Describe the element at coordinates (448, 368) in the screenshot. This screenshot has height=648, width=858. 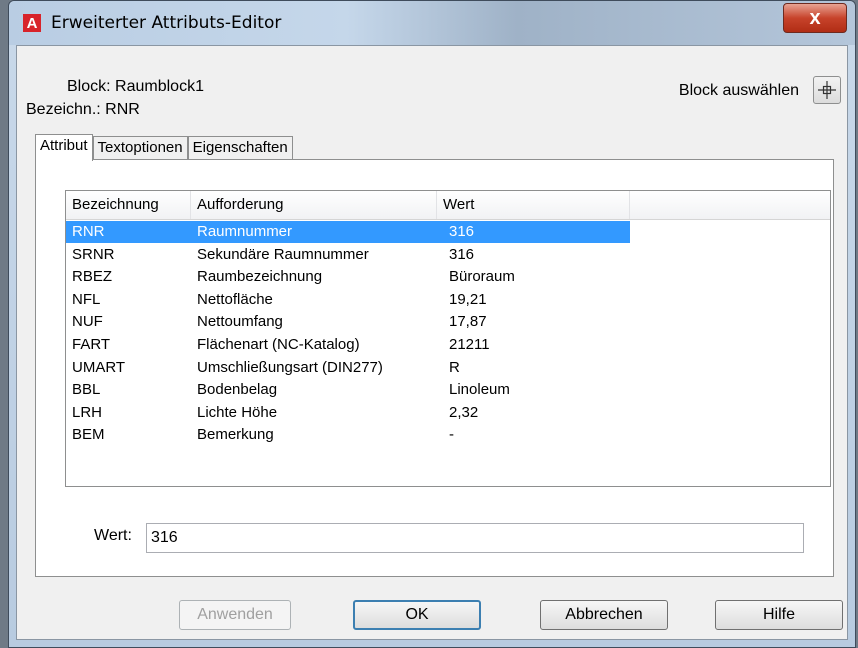
I see `table-row: UMART Umschließungsart (DIN277) R` at that location.